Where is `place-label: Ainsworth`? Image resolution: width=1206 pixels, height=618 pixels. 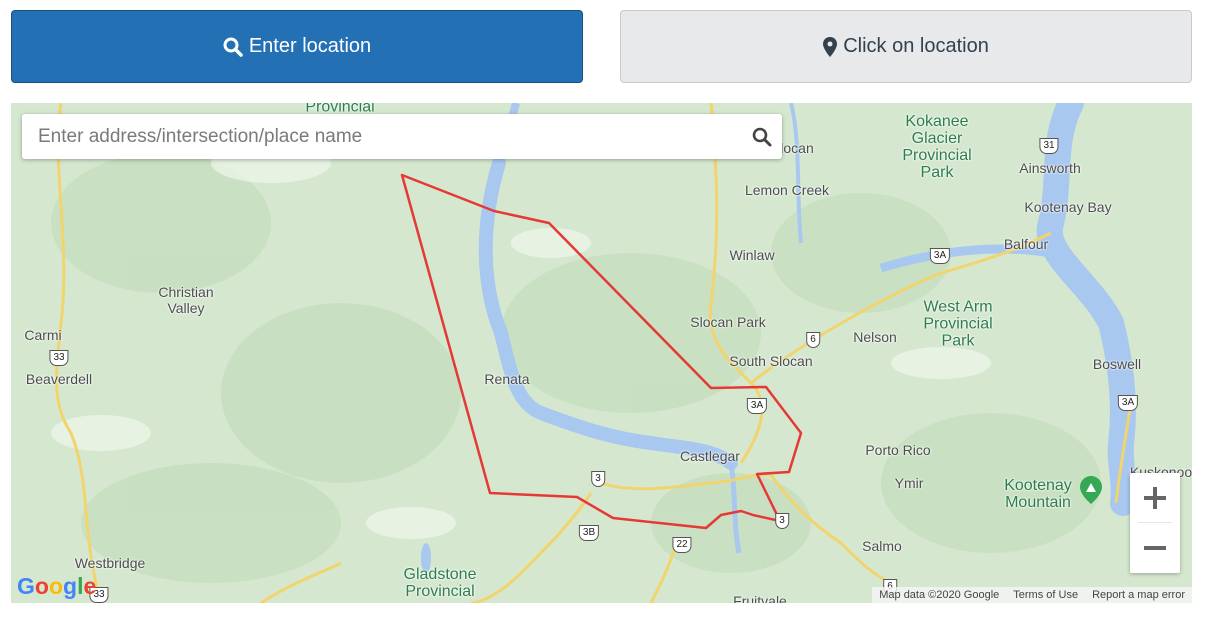
place-label: Ainsworth is located at coordinates (1050, 168).